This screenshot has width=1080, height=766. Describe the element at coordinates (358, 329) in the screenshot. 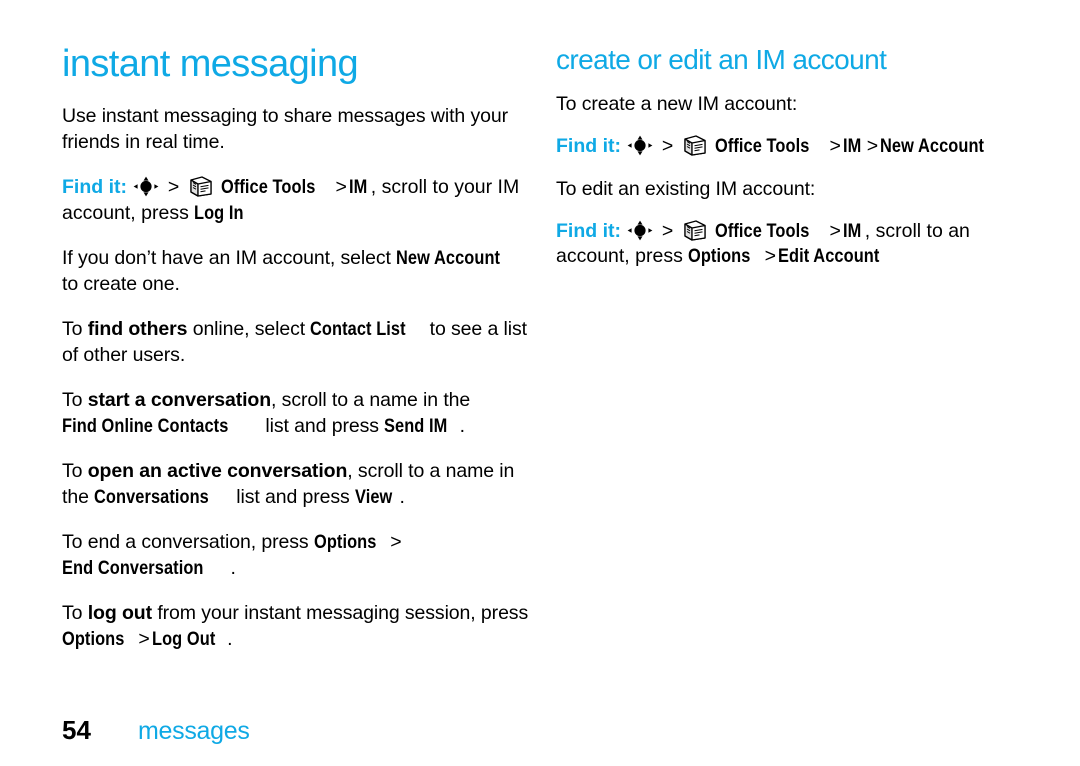

I see `ui-contact-list: Contact List` at that location.